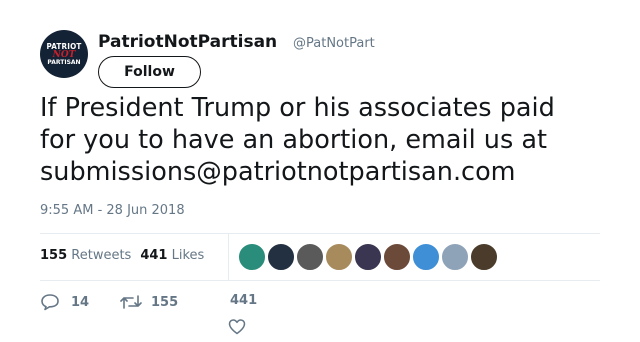 The image size is (640, 342). What do you see at coordinates (293, 140) in the screenshot?
I see `tweet-text-line: for you to have an abortion, email us at` at bounding box center [293, 140].